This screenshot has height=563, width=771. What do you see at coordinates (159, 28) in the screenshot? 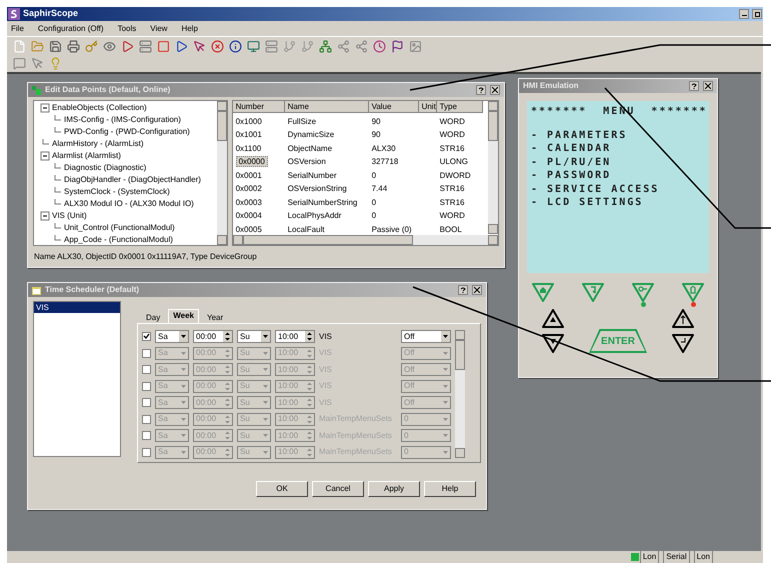
I see `menu-item: View` at bounding box center [159, 28].